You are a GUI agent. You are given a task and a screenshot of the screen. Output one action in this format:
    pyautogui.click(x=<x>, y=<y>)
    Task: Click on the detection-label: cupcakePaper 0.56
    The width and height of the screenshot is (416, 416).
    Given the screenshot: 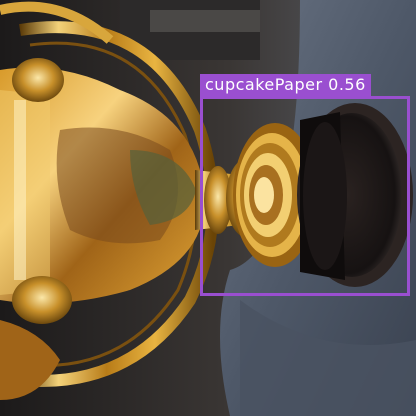 What is the action you would take?
    pyautogui.click(x=285, y=85)
    